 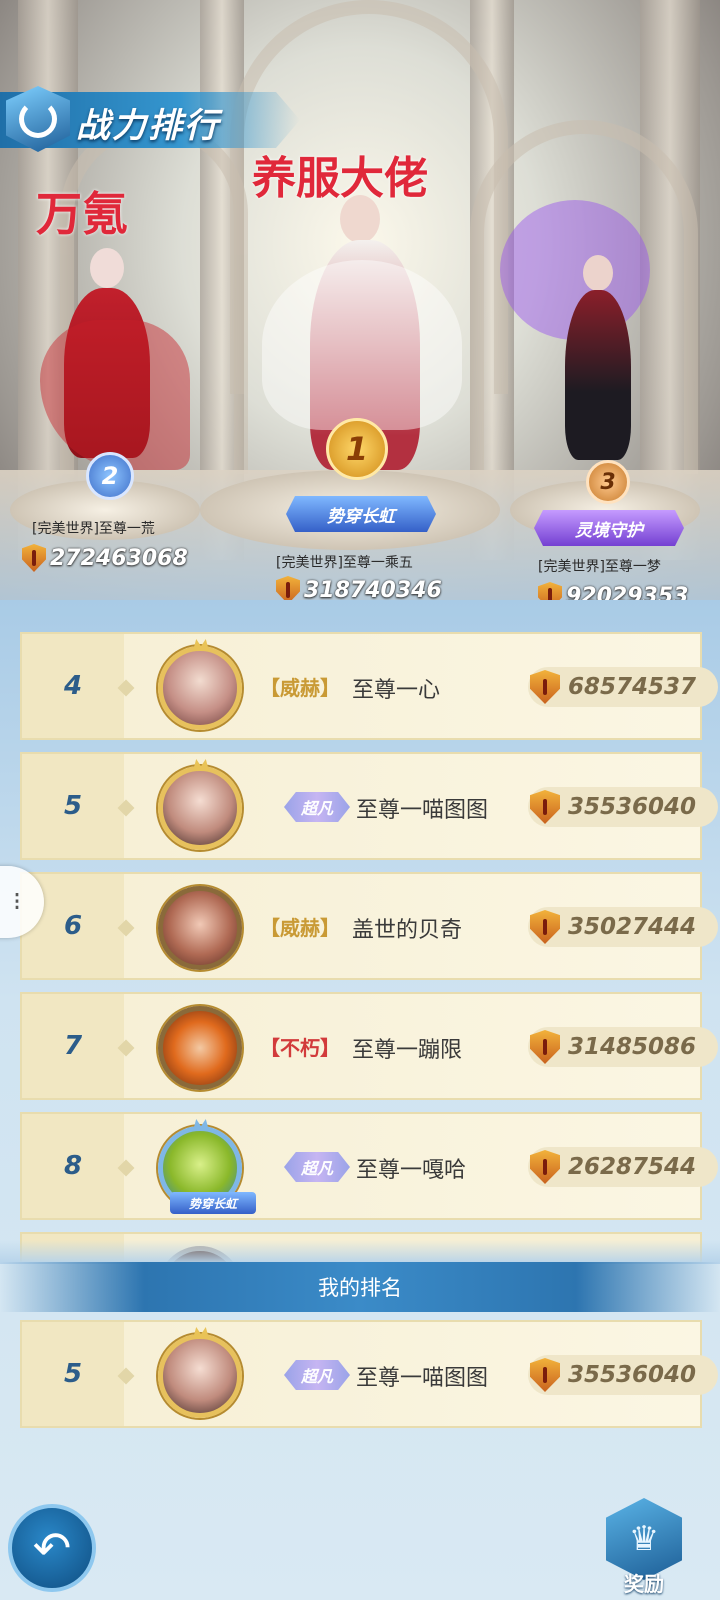 What do you see at coordinates (644, 1584) in the screenshot?
I see `reward-label: 奖励` at bounding box center [644, 1584].